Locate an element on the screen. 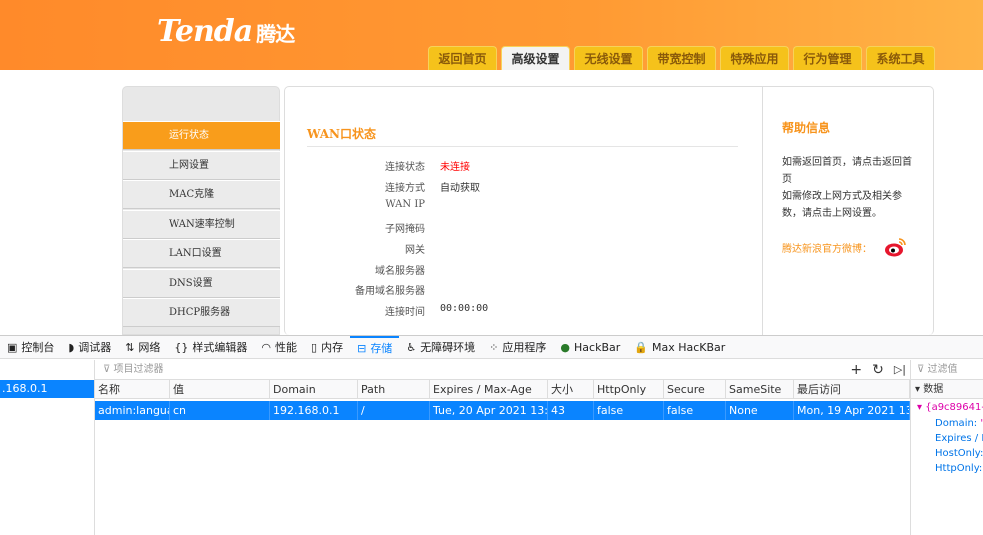 The height and width of the screenshot is (535, 983). lock-icon: 🔒 is located at coordinates (641, 347).